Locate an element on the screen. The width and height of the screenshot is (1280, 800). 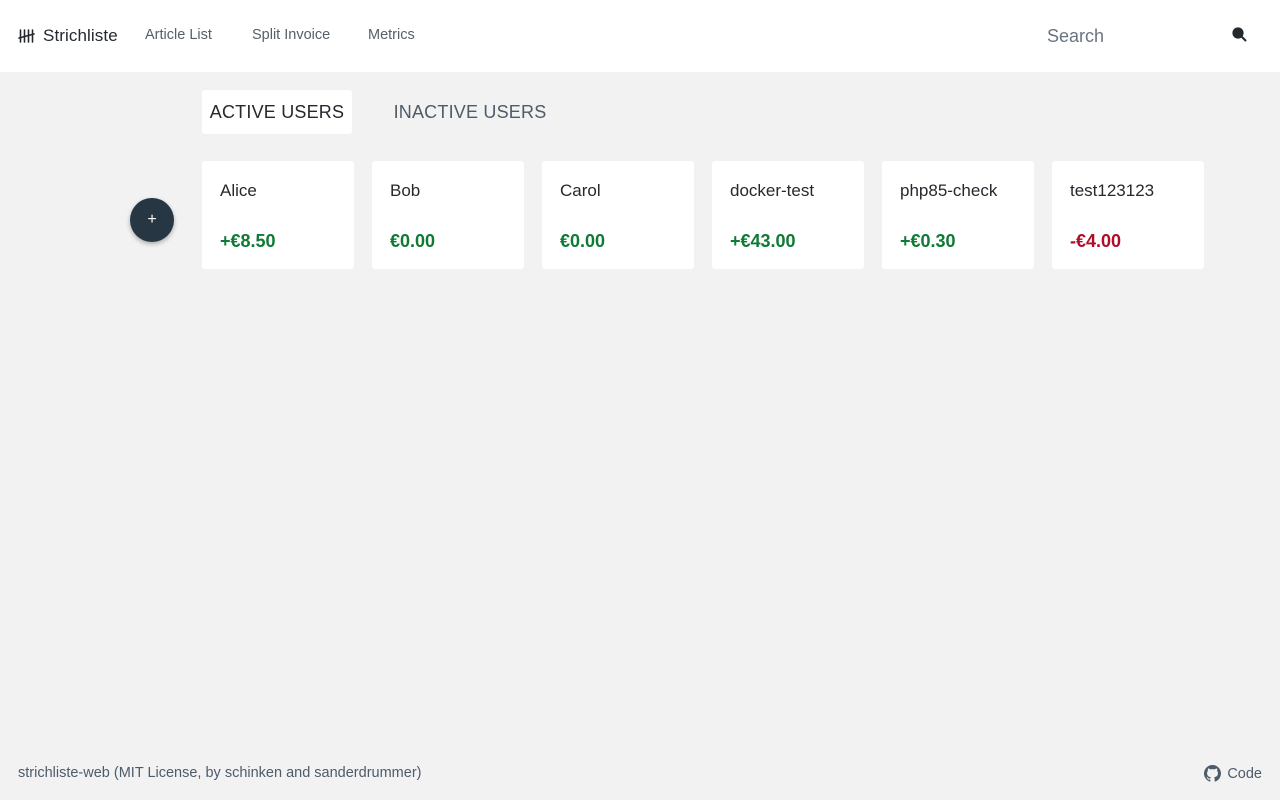
user-name: Carol is located at coordinates (580, 190).